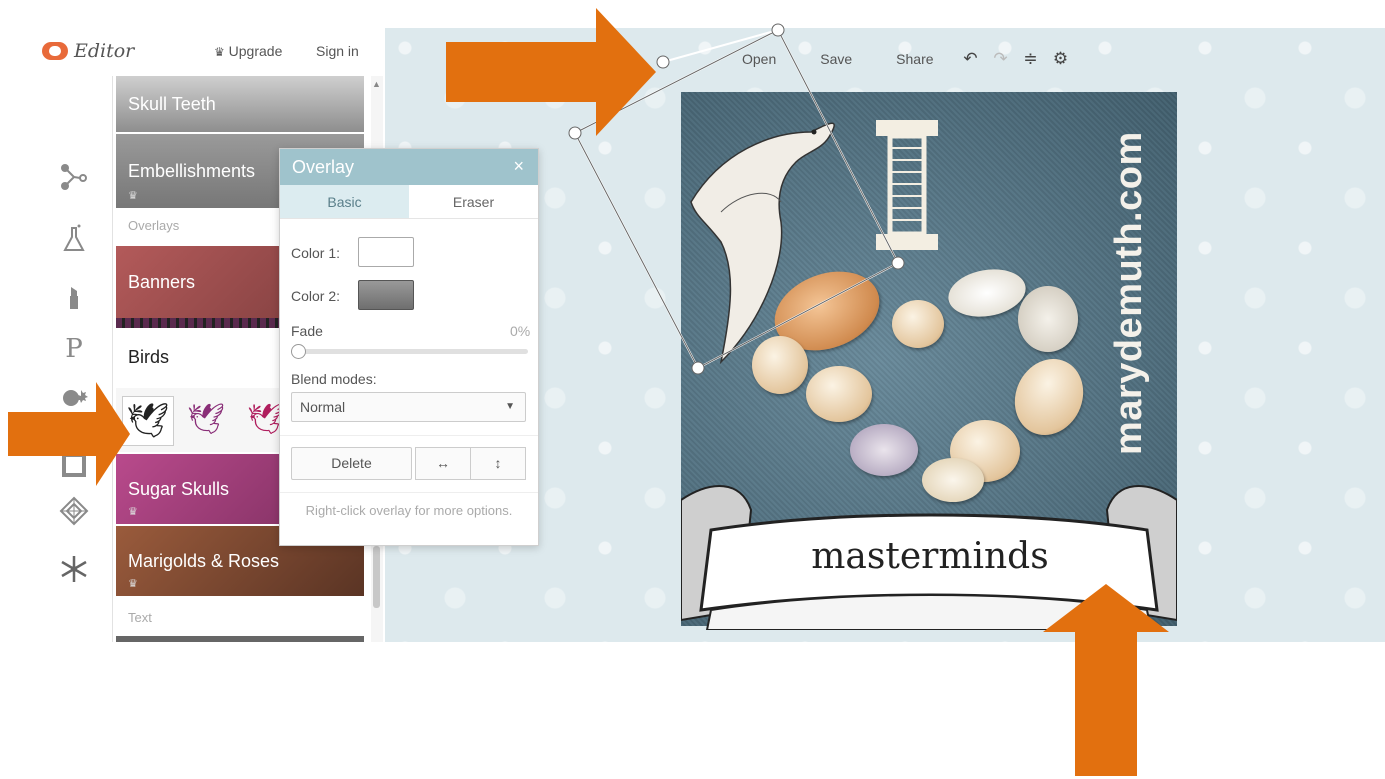  I want to click on section-label-text: Text, so click(140, 617).